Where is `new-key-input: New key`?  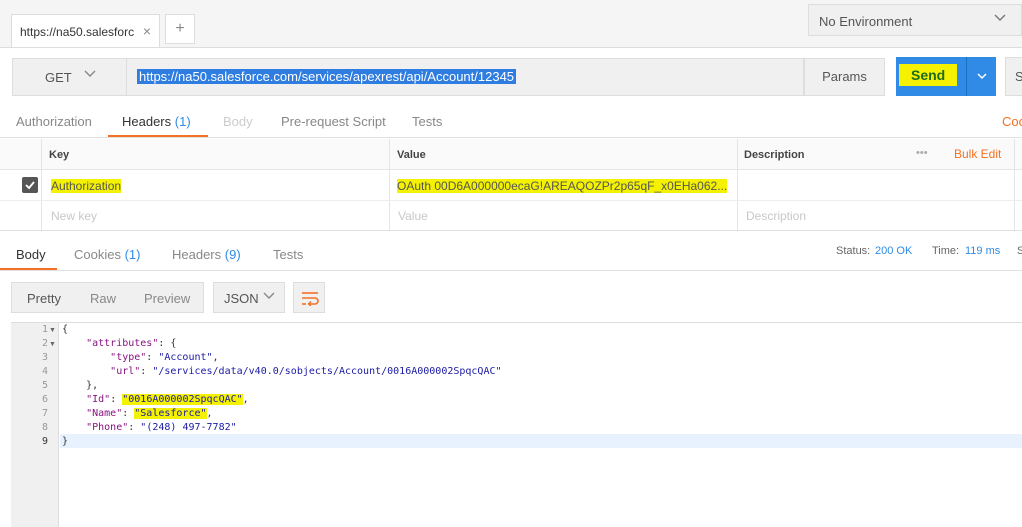 new-key-input: New key is located at coordinates (74, 216).